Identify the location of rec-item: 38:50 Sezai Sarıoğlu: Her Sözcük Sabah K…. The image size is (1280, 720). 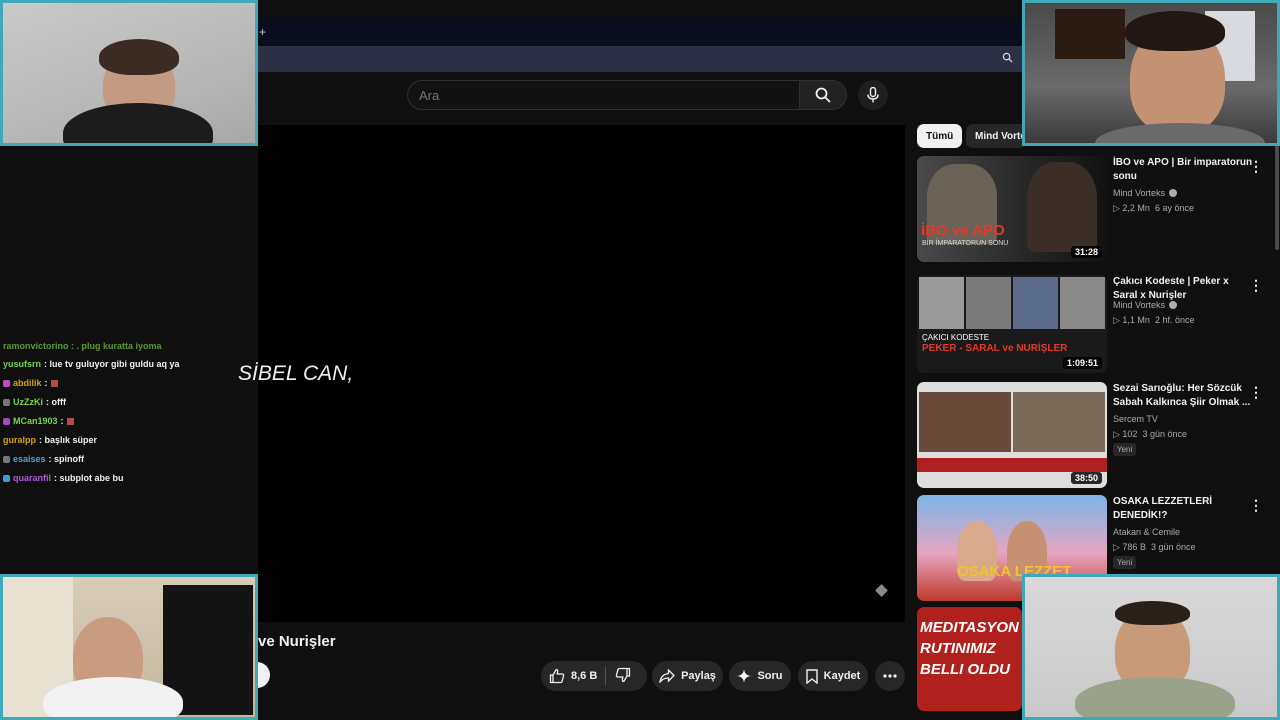
(1097, 436).